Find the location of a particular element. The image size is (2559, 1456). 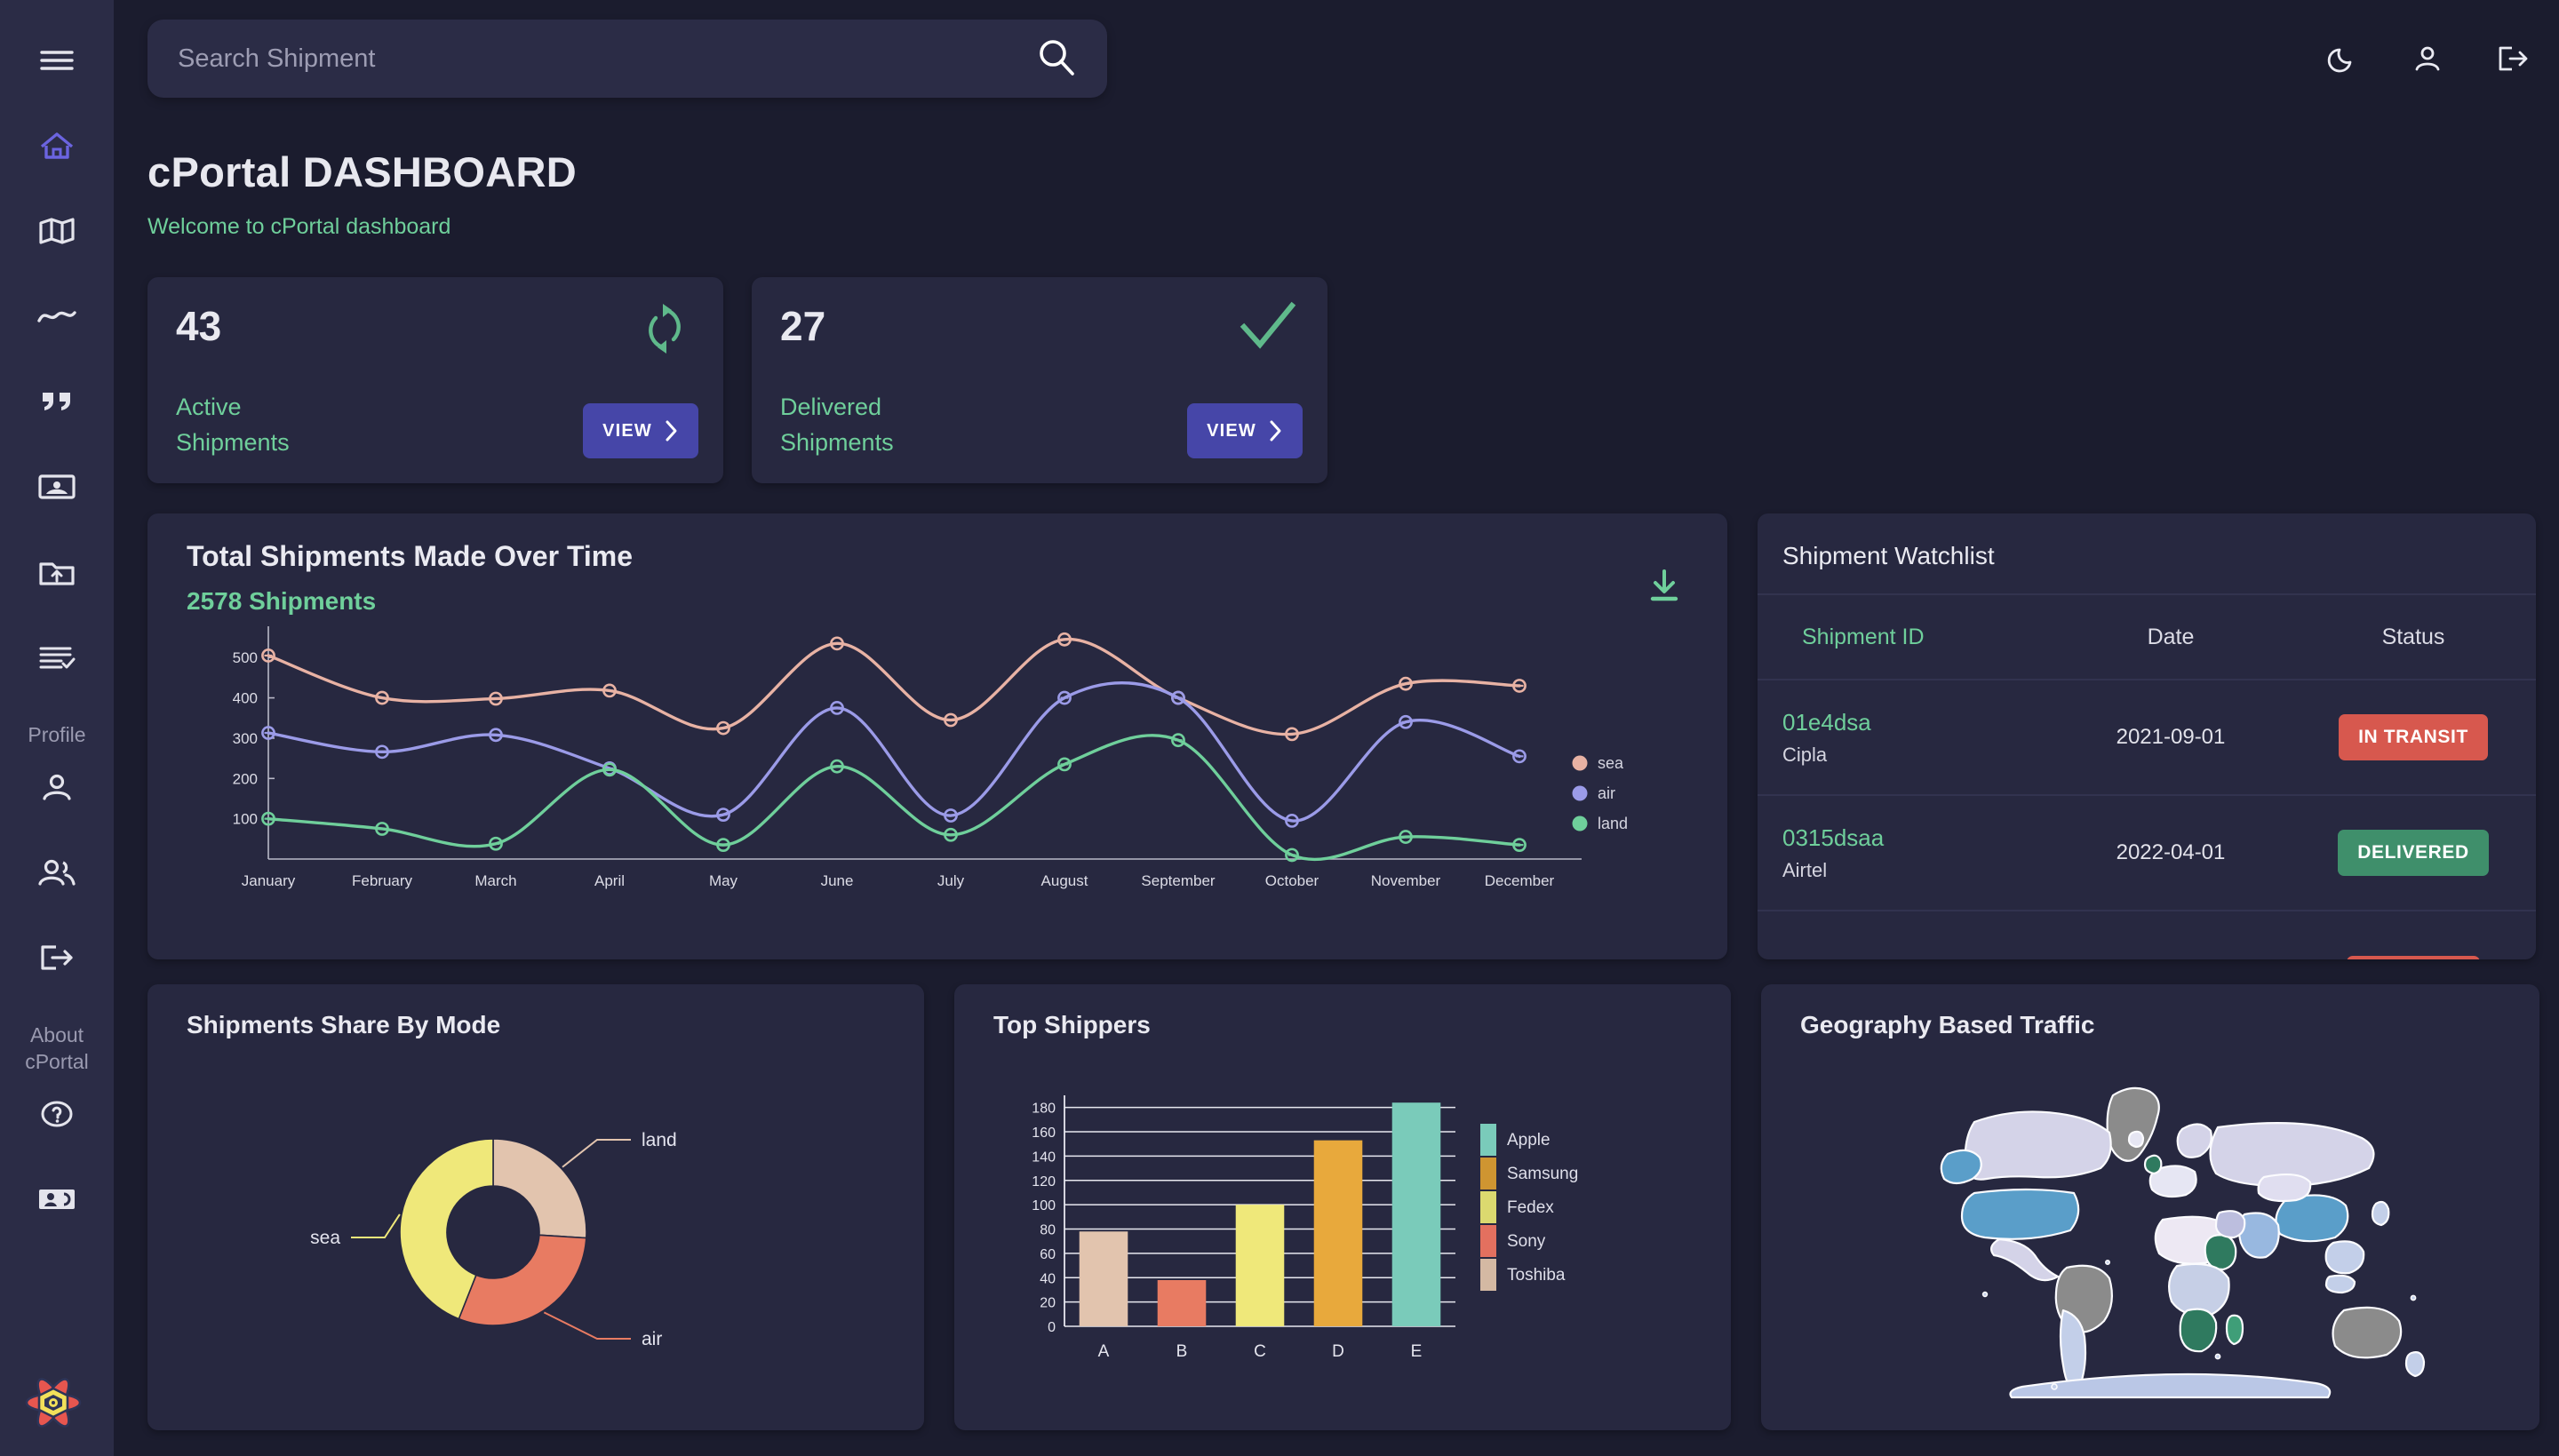

active-count: 43 is located at coordinates (199, 326).